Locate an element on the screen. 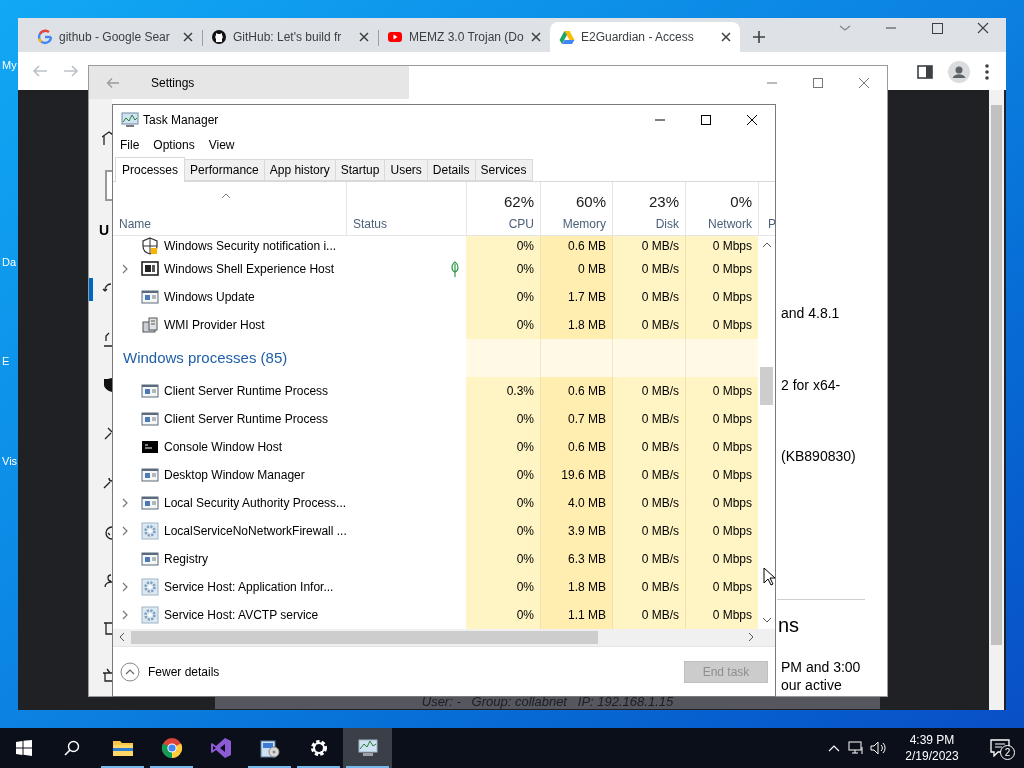 The width and height of the screenshot is (1024, 768). tab: Services is located at coordinates (504, 170).